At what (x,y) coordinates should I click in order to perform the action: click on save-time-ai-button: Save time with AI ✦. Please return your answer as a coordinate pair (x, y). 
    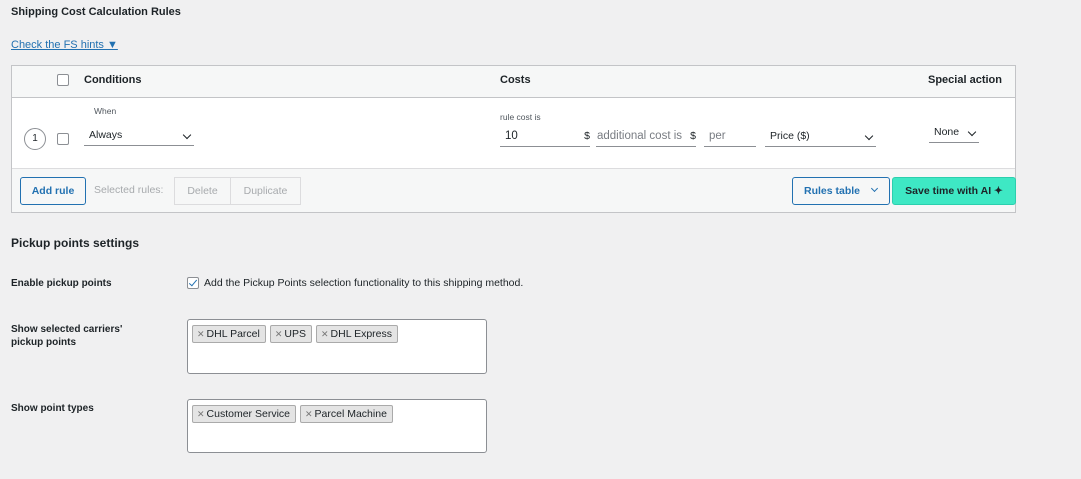
    Looking at the image, I should click on (954, 191).